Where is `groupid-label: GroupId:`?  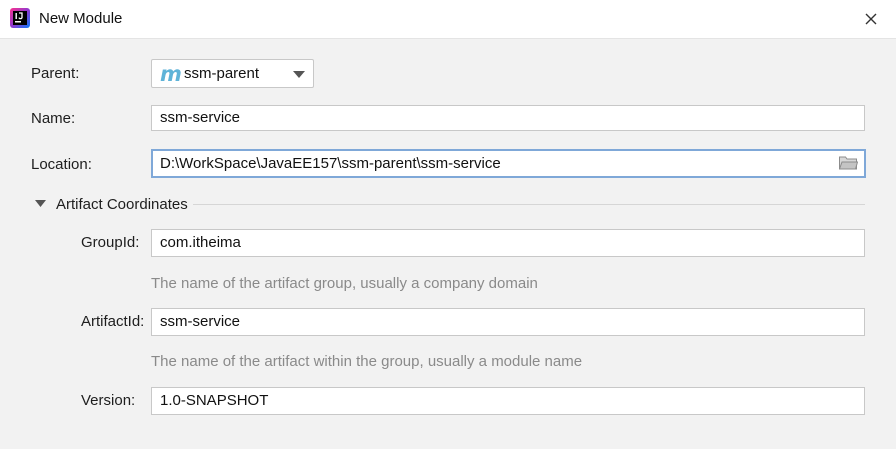 groupid-label: GroupId: is located at coordinates (110, 242).